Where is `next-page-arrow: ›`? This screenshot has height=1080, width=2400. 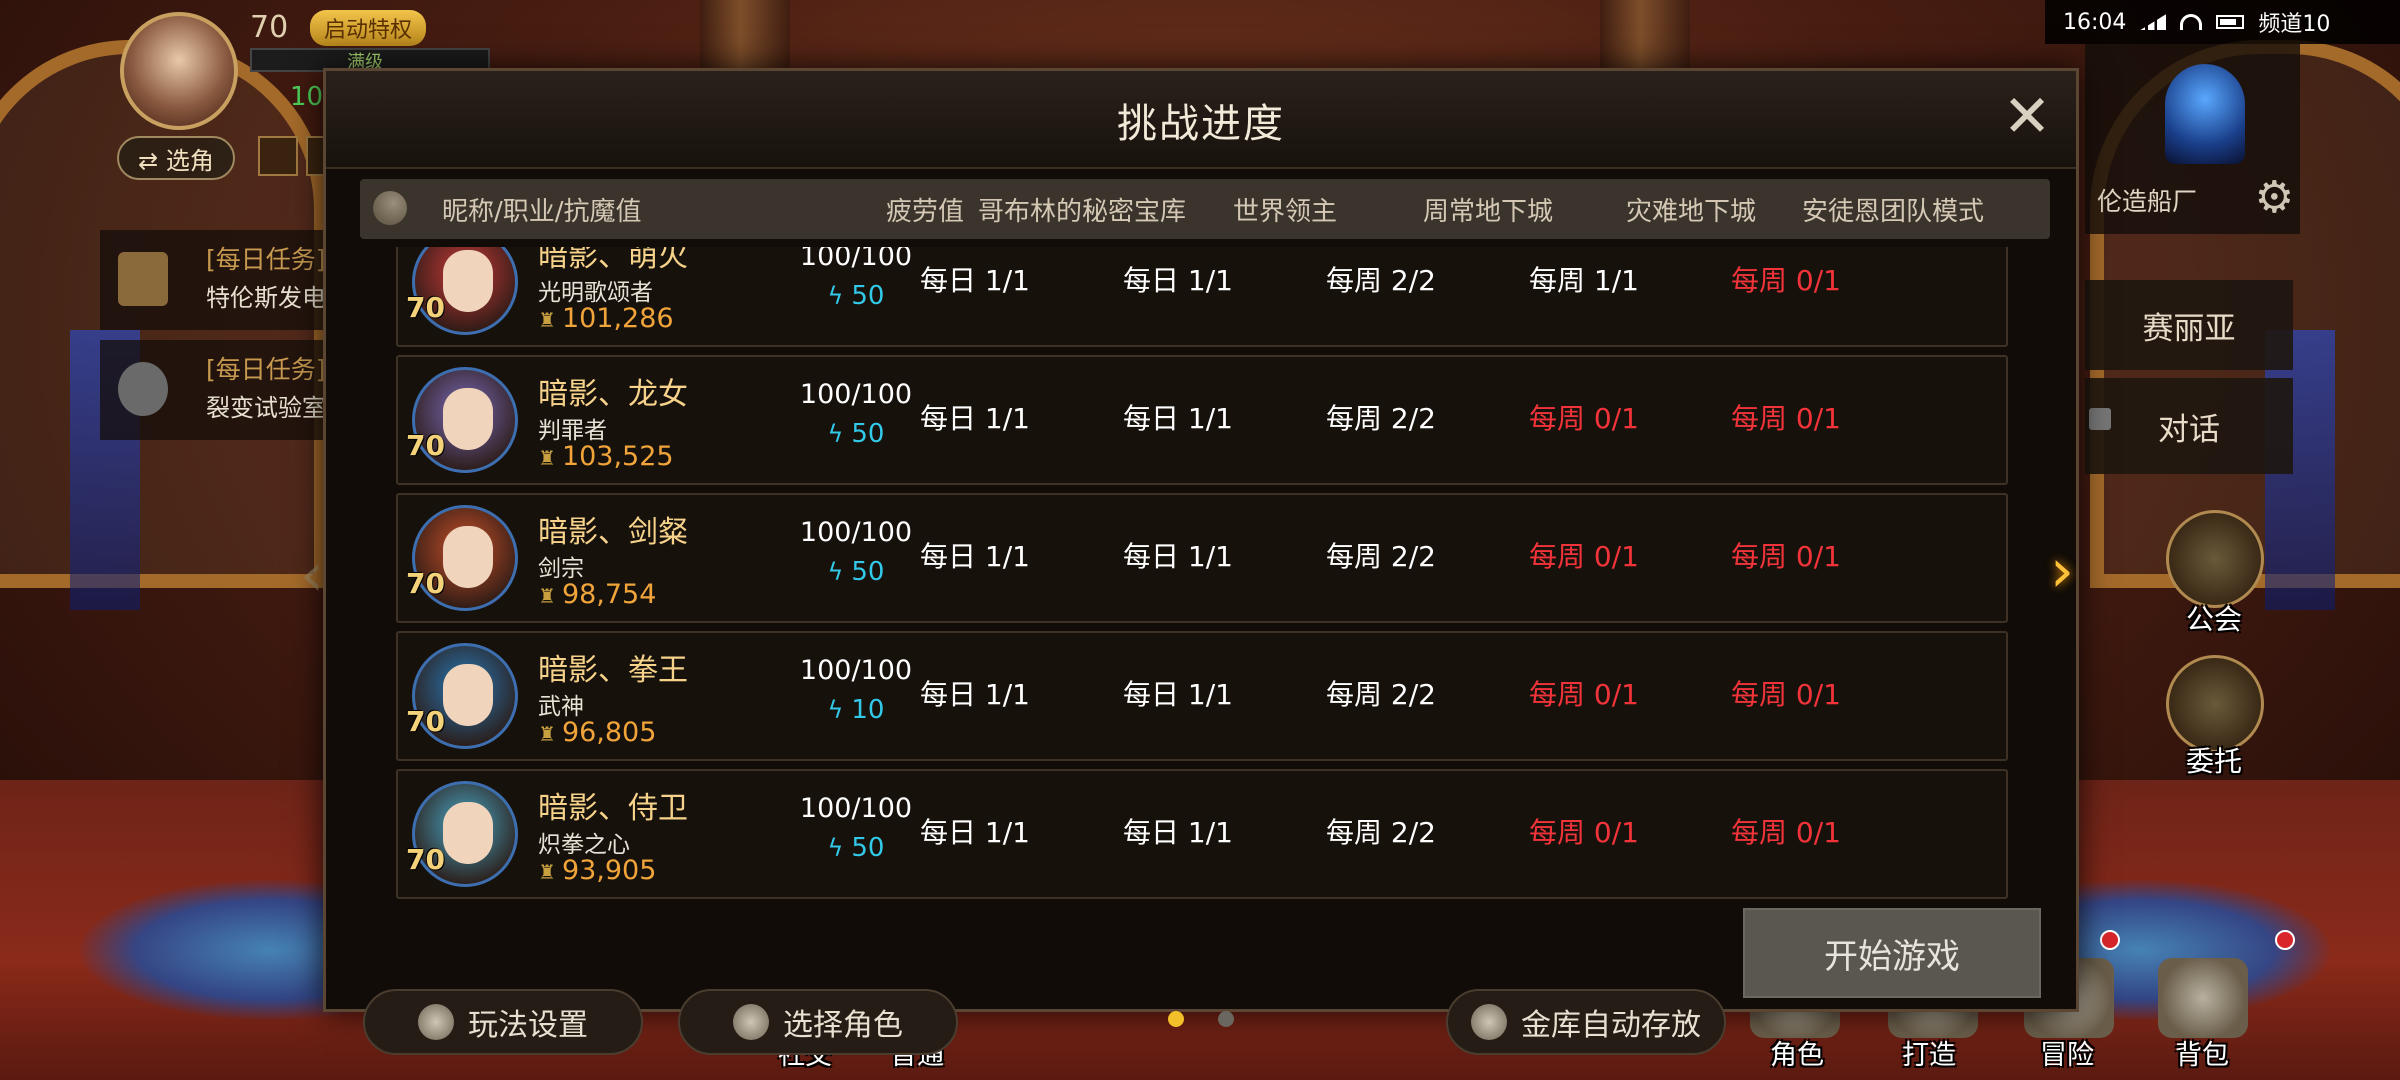 next-page-arrow: › is located at coordinates (2062, 571).